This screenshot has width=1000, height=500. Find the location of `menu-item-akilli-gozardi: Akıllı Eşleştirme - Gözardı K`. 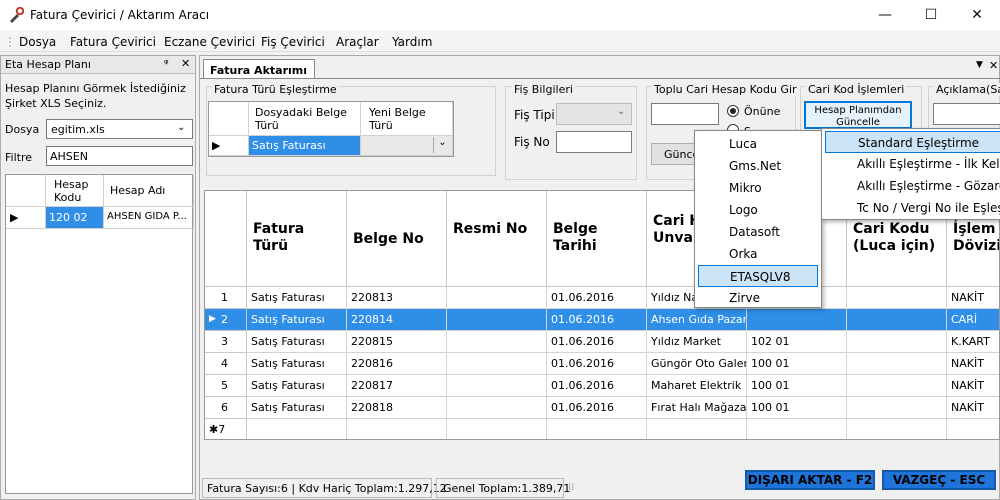

menu-item-akilli-gozardi: Akıllı Eşleştirme - Gözardı K is located at coordinates (911, 186).